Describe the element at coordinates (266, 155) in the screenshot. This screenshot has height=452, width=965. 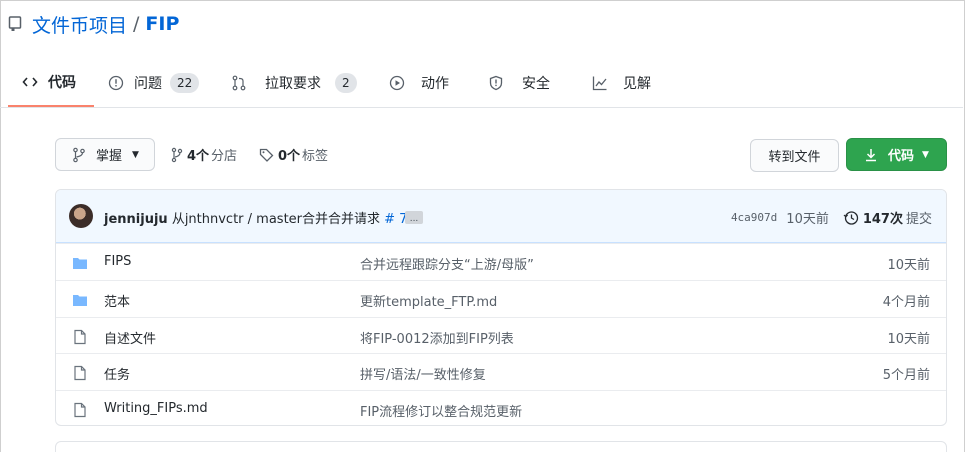
I see `tag-icon` at that location.